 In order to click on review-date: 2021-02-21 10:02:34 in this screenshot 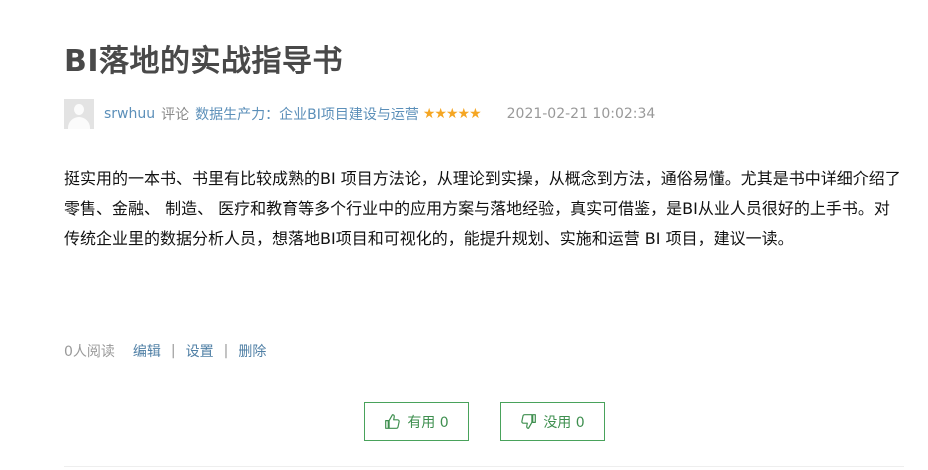, I will do `click(581, 114)`.